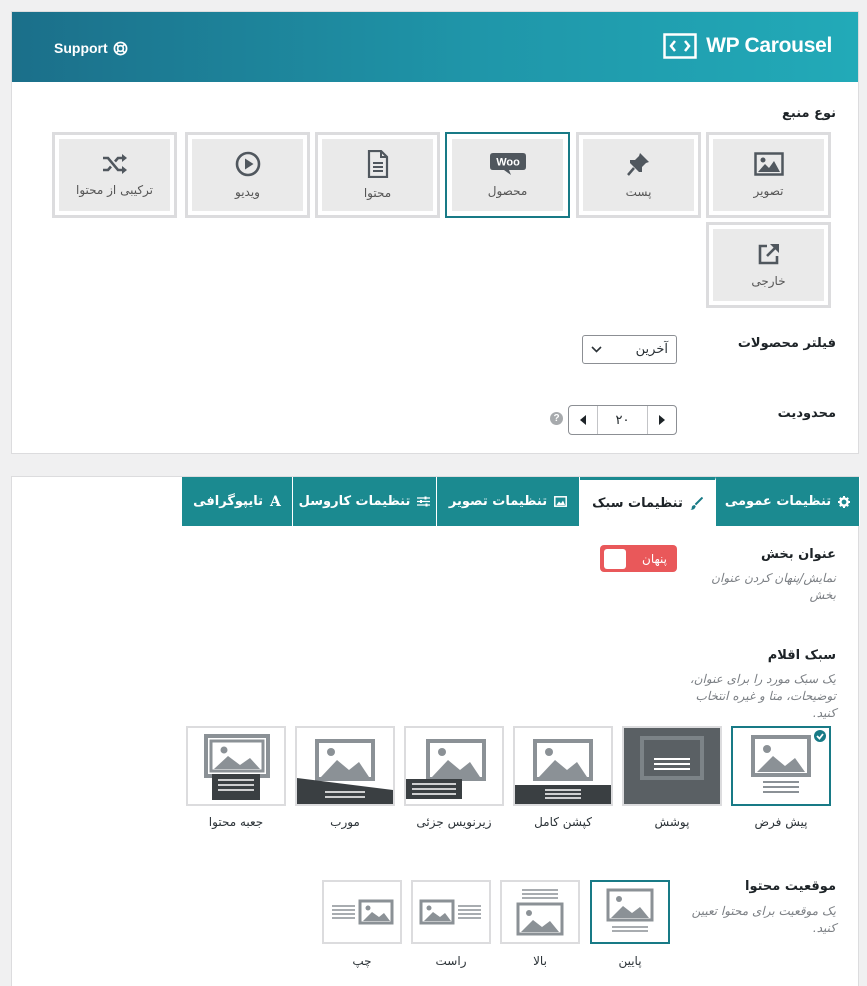  I want to click on lifebuoy-icon, so click(120, 48).